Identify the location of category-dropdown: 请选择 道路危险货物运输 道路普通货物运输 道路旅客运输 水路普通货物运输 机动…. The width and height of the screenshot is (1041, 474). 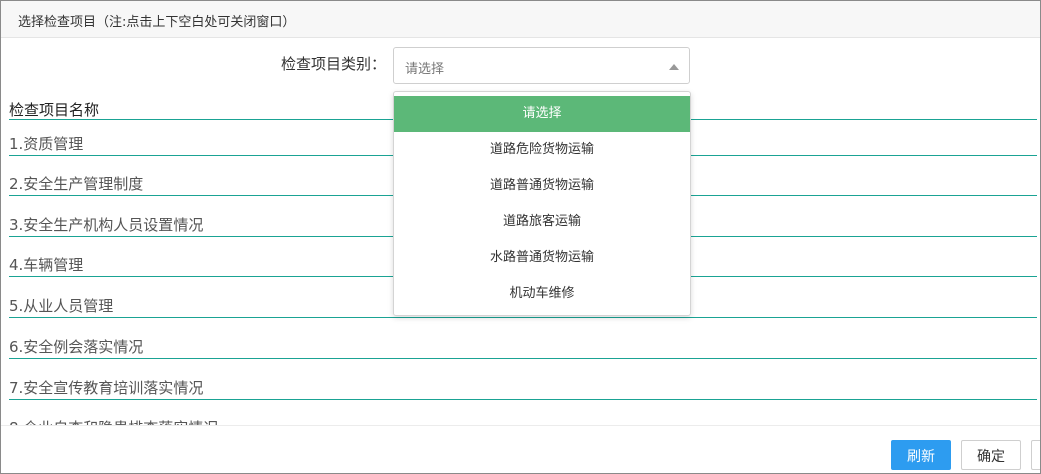
(542, 203).